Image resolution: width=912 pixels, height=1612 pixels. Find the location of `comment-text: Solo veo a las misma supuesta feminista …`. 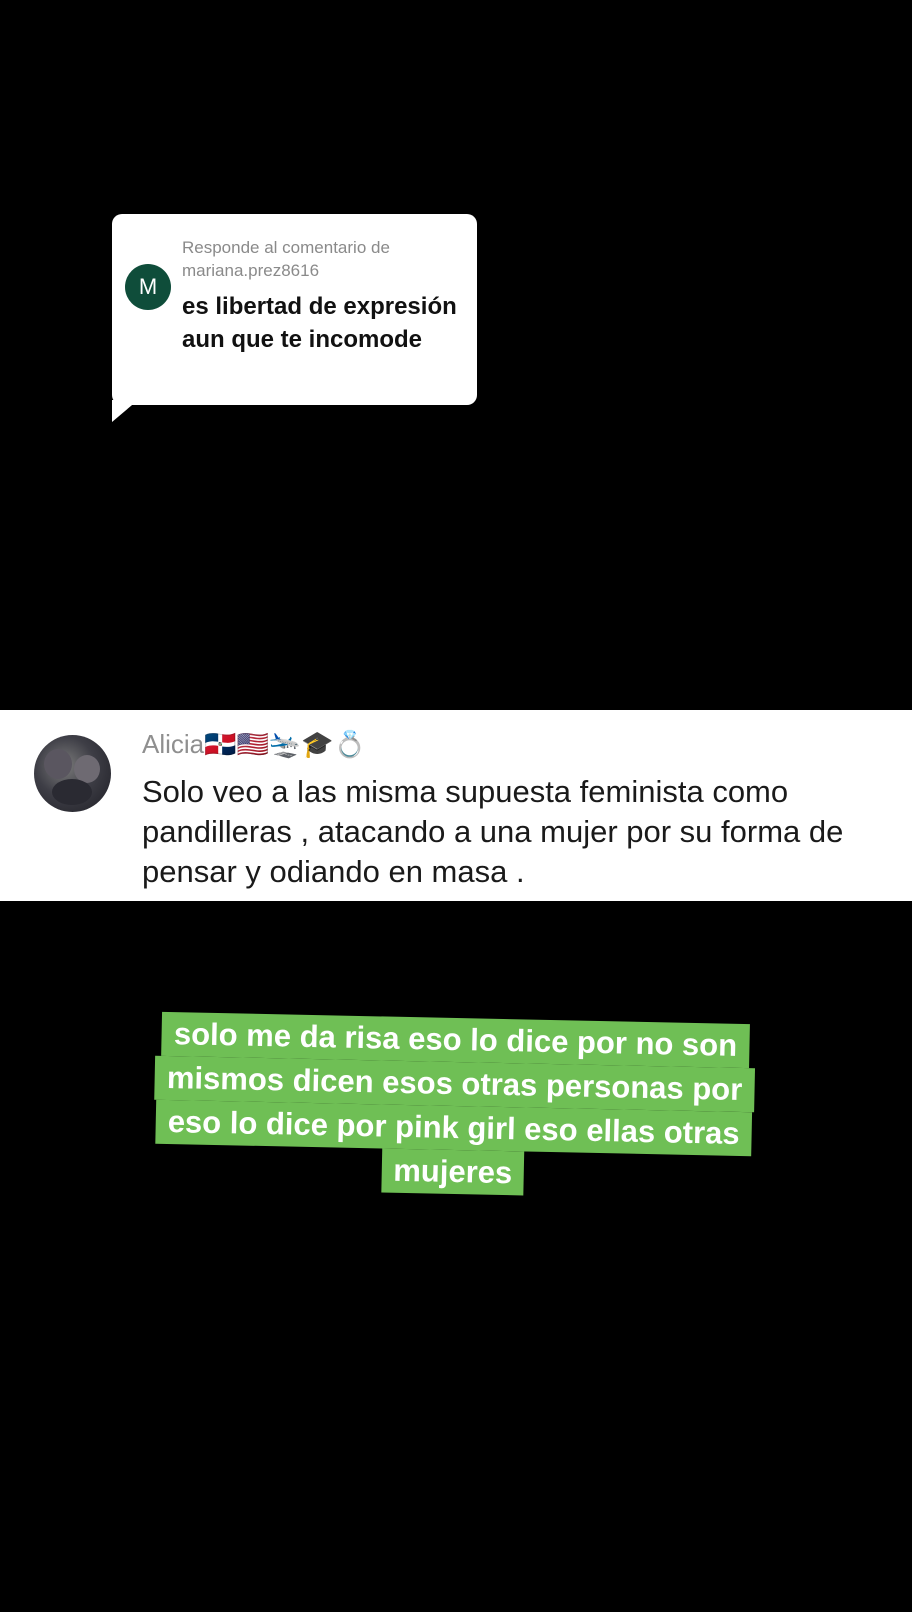

comment-text: Solo veo a las misma supuesta feminista … is located at coordinates (493, 831).